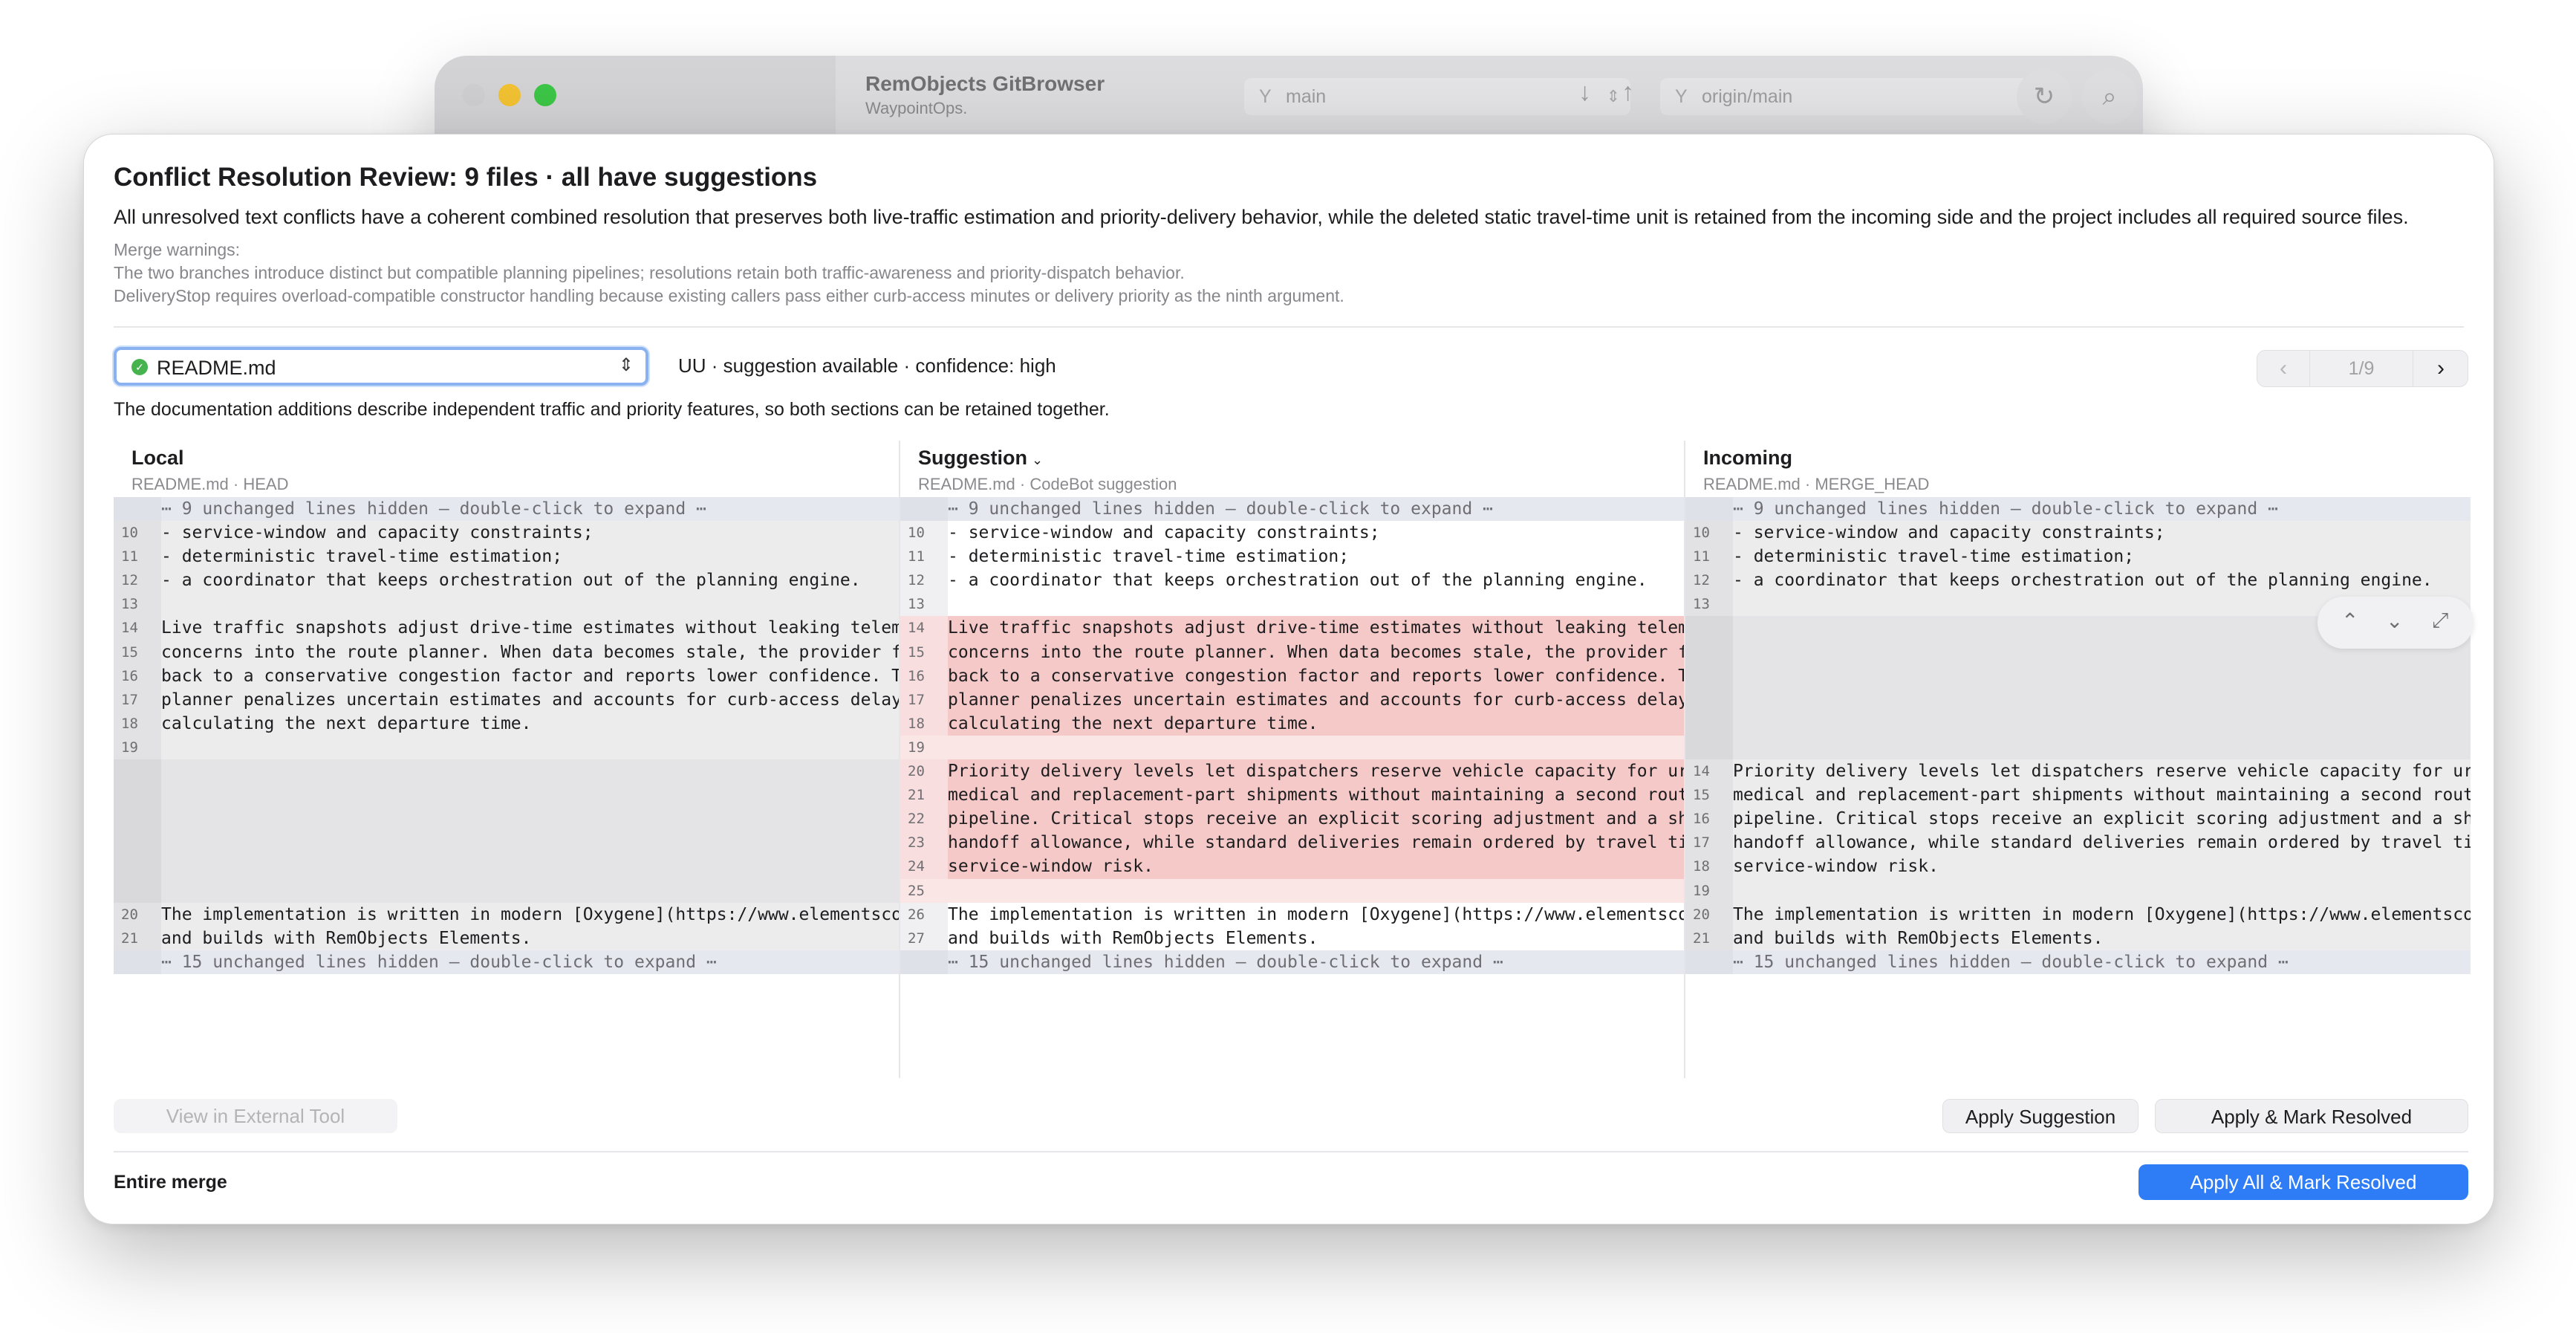 This screenshot has width=2576, height=1333. I want to click on line-number: 24, so click(924, 866).